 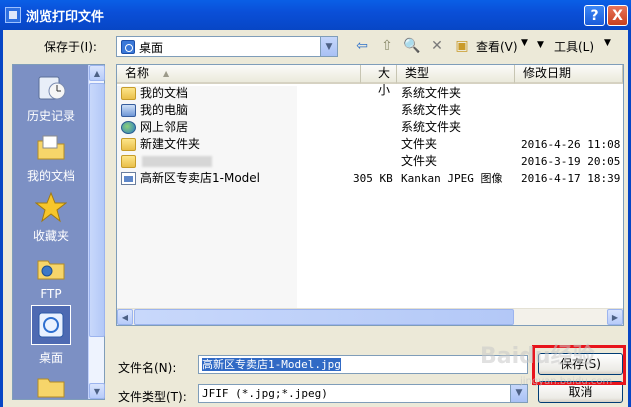 I want to click on window-title: 浏览打印文件, so click(x=65, y=17).